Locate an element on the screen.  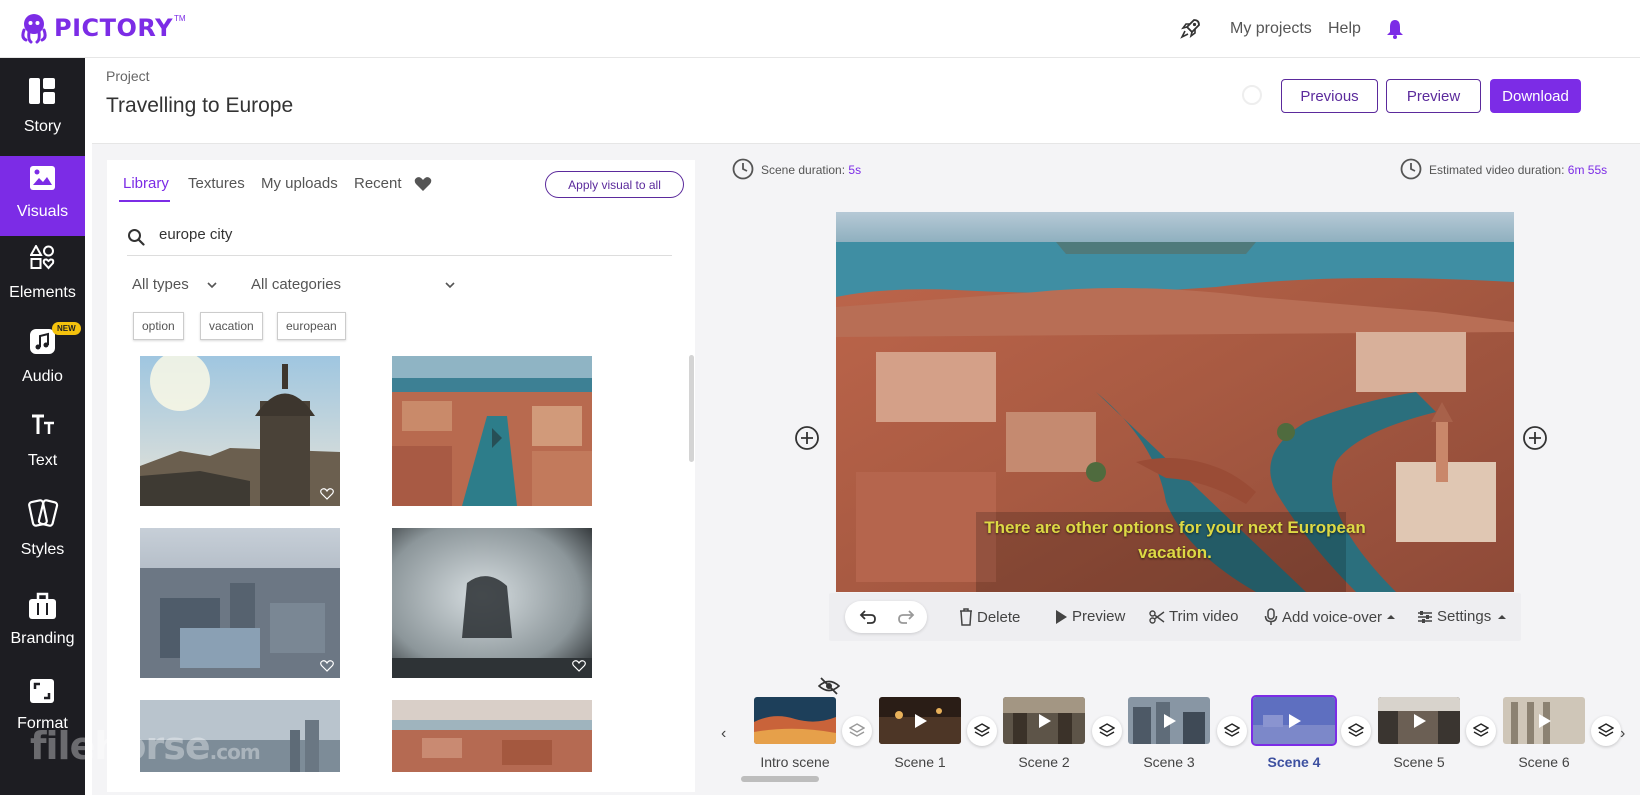
sidebar-item-text: Text is located at coordinates (42, 444).